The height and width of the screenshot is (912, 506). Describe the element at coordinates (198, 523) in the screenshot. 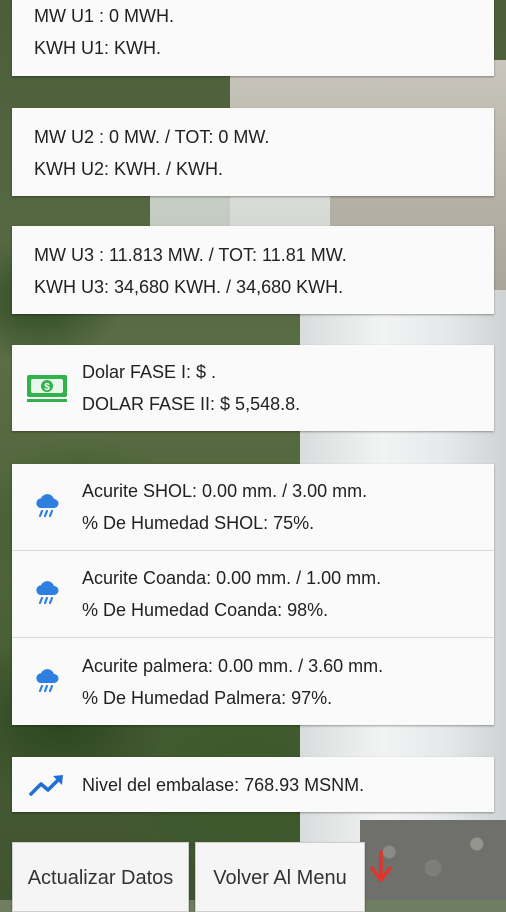

I see `rain-shol-line2: % De Humedad SHOL: 75%.` at that location.